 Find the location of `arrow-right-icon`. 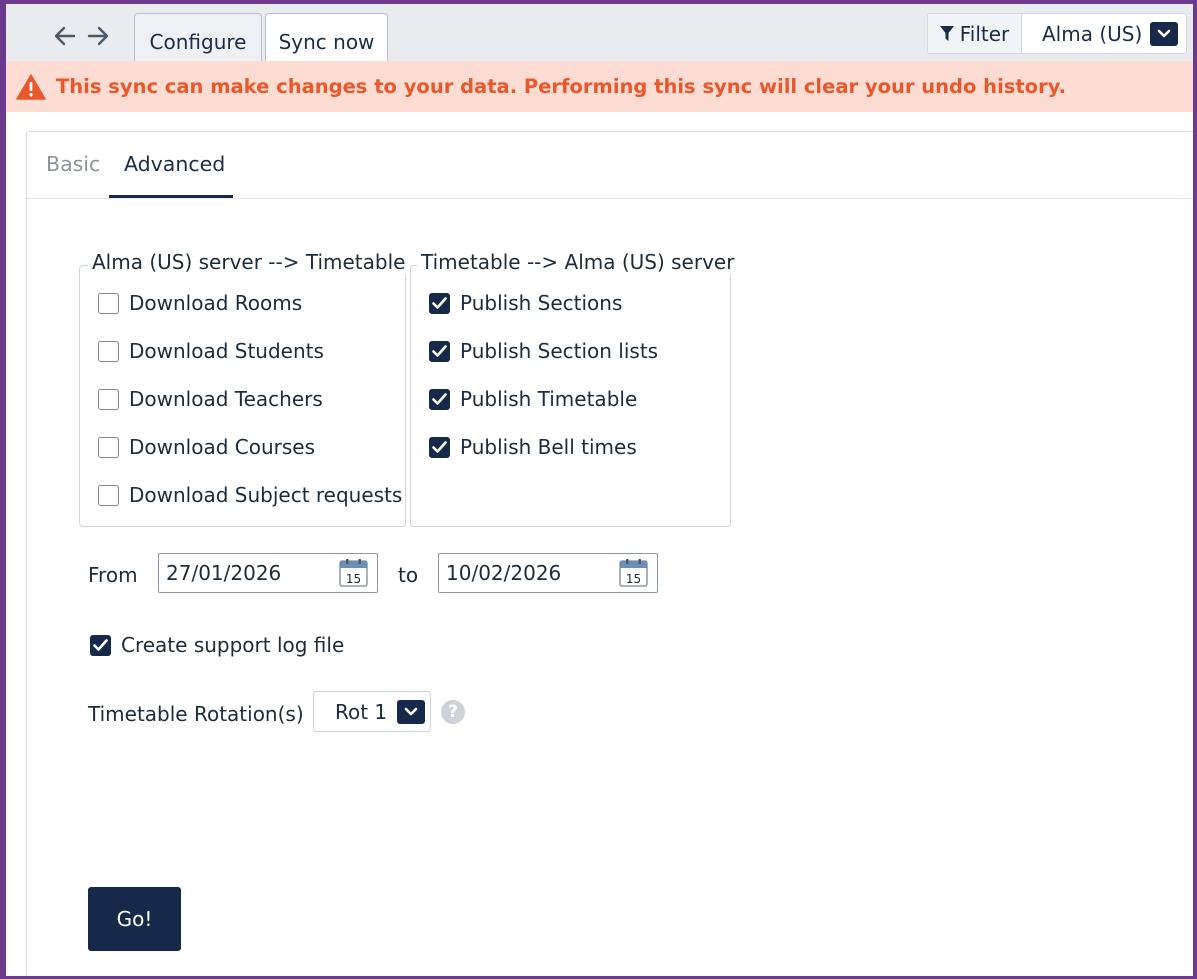

arrow-right-icon is located at coordinates (98, 36).